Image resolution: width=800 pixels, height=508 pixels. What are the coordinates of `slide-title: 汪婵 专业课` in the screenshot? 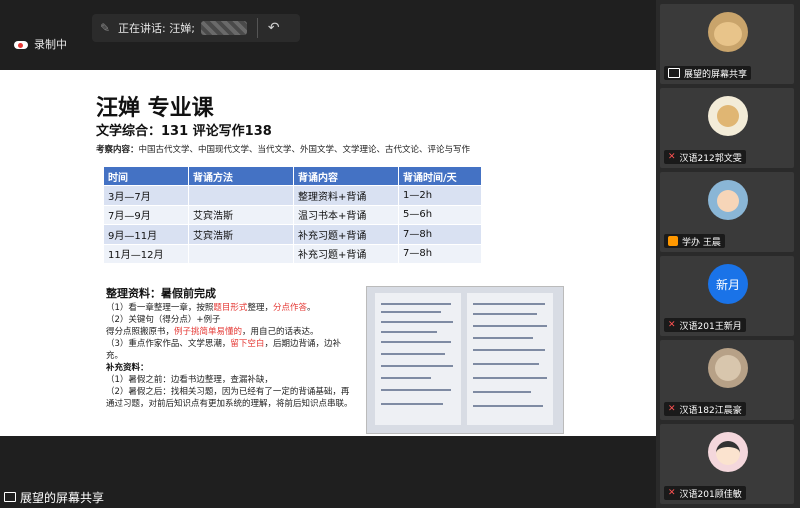 It's located at (155, 108).